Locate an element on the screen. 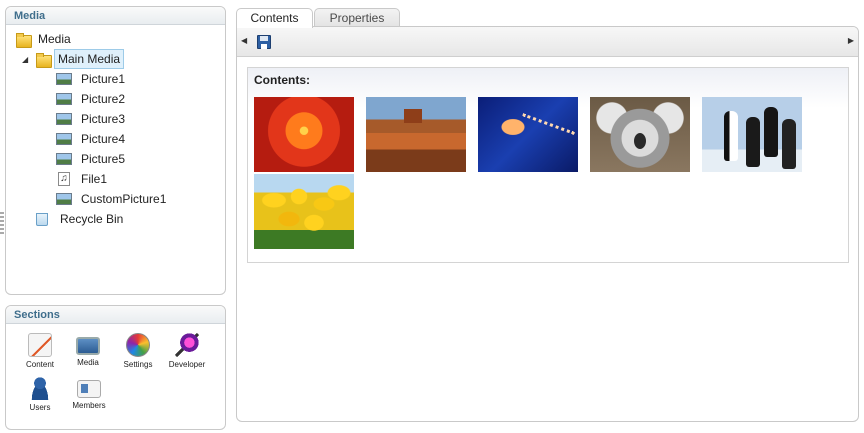 Image resolution: width=864 pixels, height=433 pixels. tree-item-media-root: Media is located at coordinates (45, 39).